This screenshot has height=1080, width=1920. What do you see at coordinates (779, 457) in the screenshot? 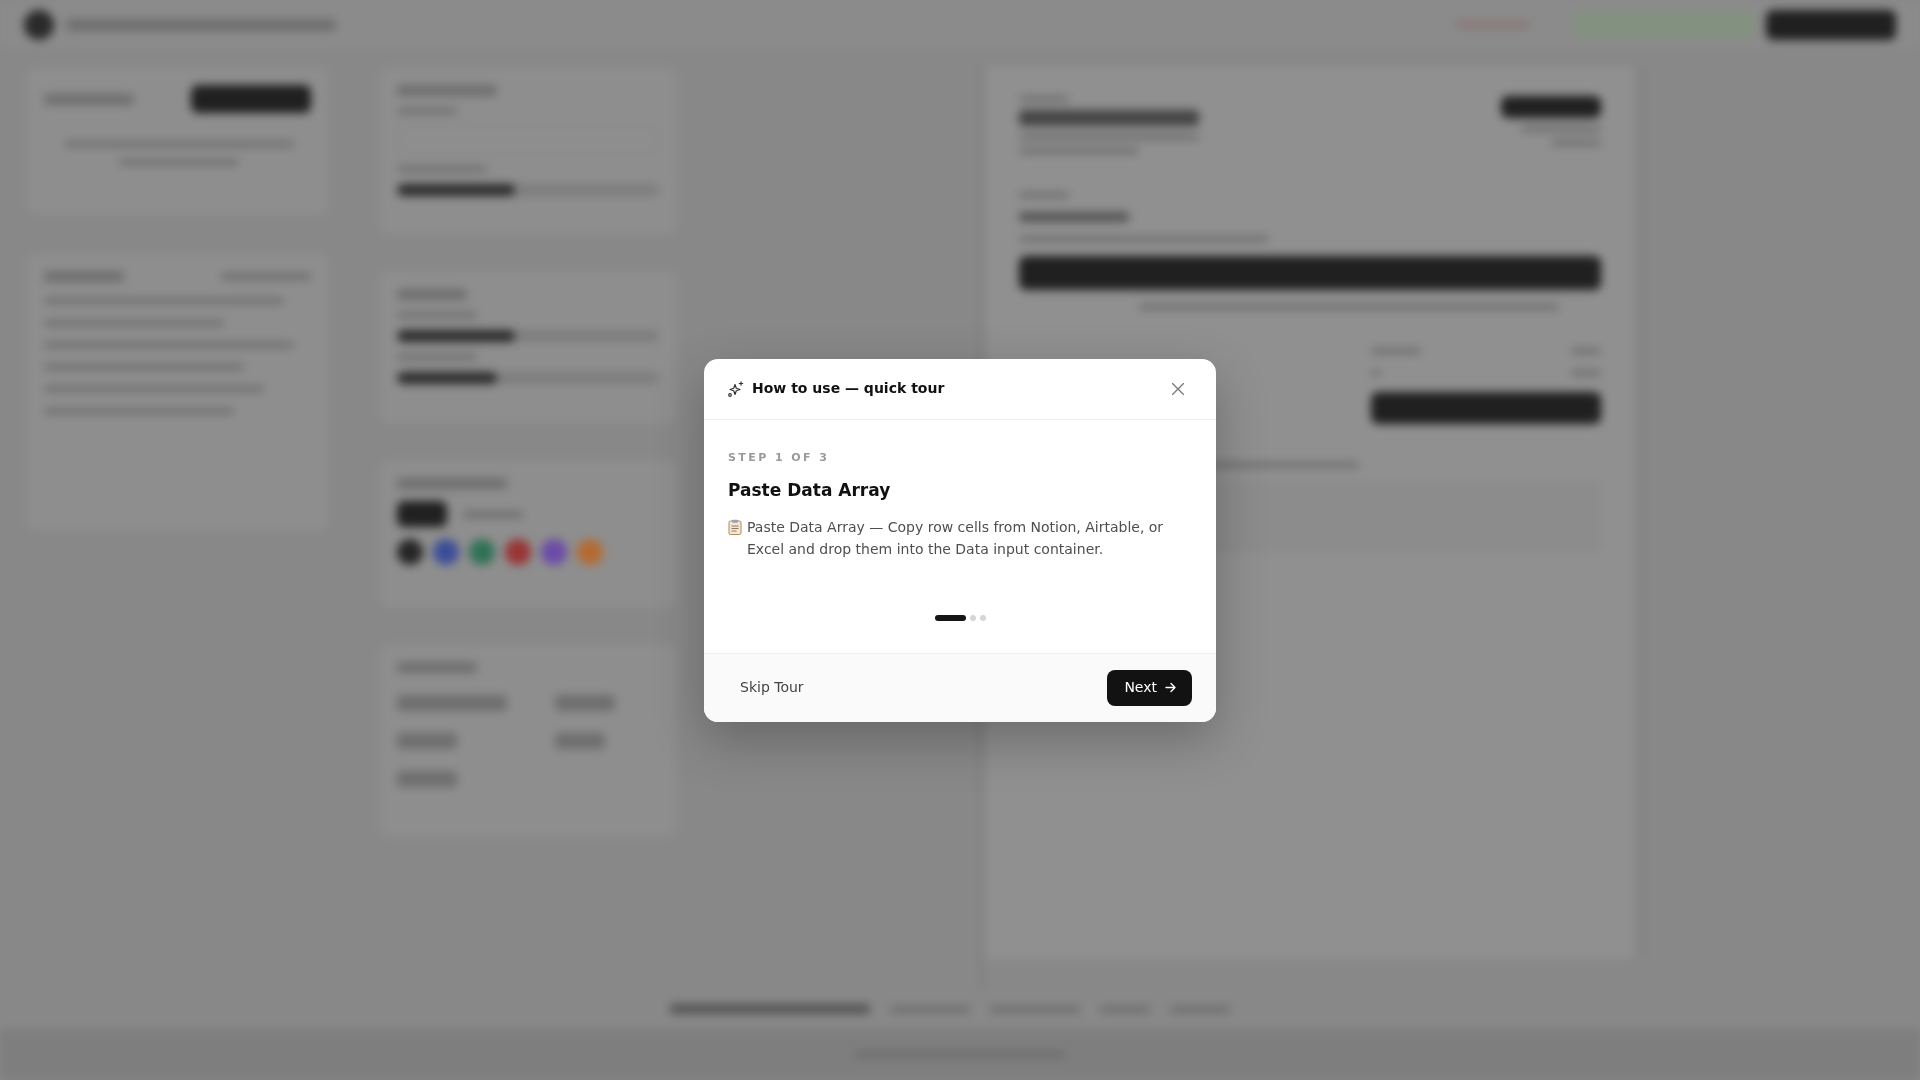
I see `step-counter: STEP 1 OF 3` at bounding box center [779, 457].